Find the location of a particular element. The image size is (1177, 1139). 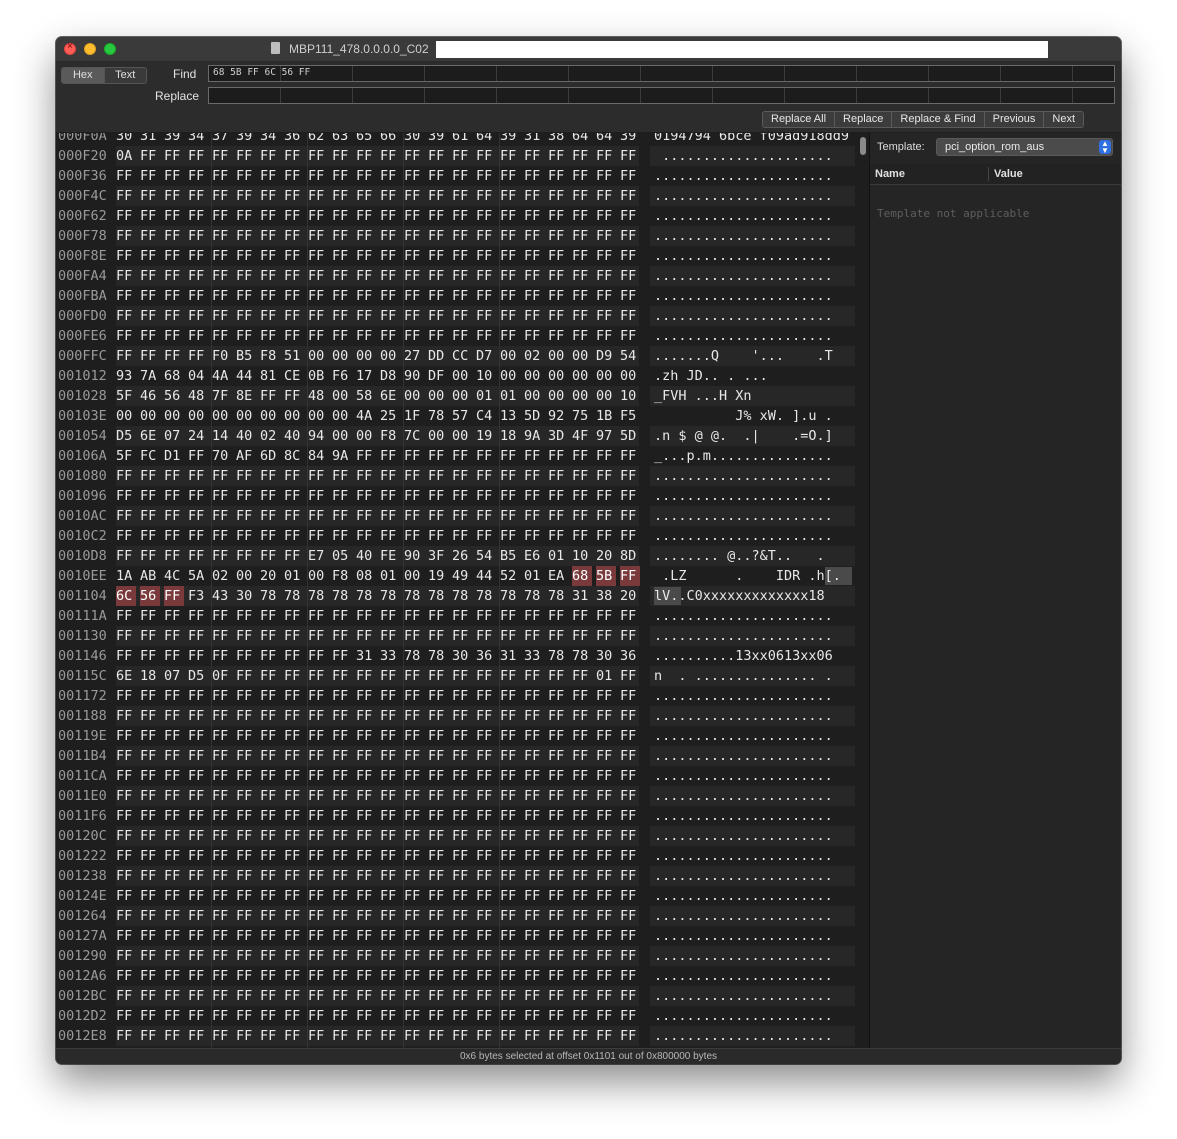

hex-byte: 02 is located at coordinates (222, 576).